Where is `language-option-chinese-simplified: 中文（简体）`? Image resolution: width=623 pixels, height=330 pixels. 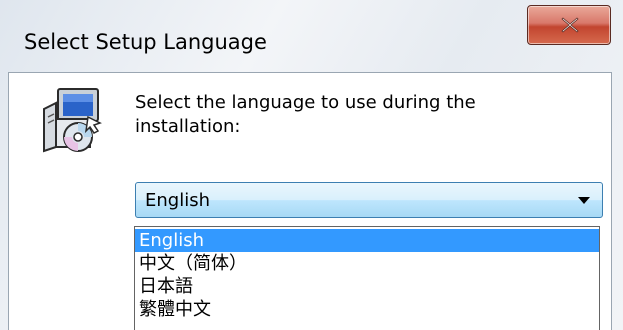
language-option-chinese-simplified: 中文（简体） is located at coordinates (367, 263).